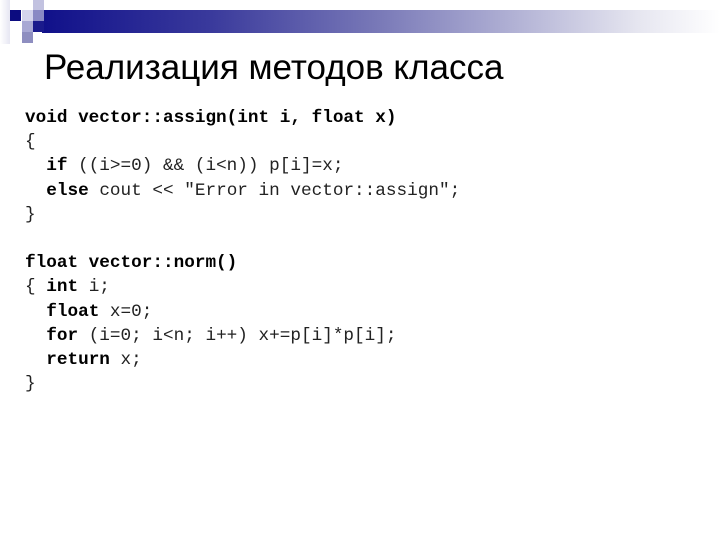 The width and height of the screenshot is (720, 540). Describe the element at coordinates (126, 311) in the screenshot. I see `code-text: x=0;` at that location.